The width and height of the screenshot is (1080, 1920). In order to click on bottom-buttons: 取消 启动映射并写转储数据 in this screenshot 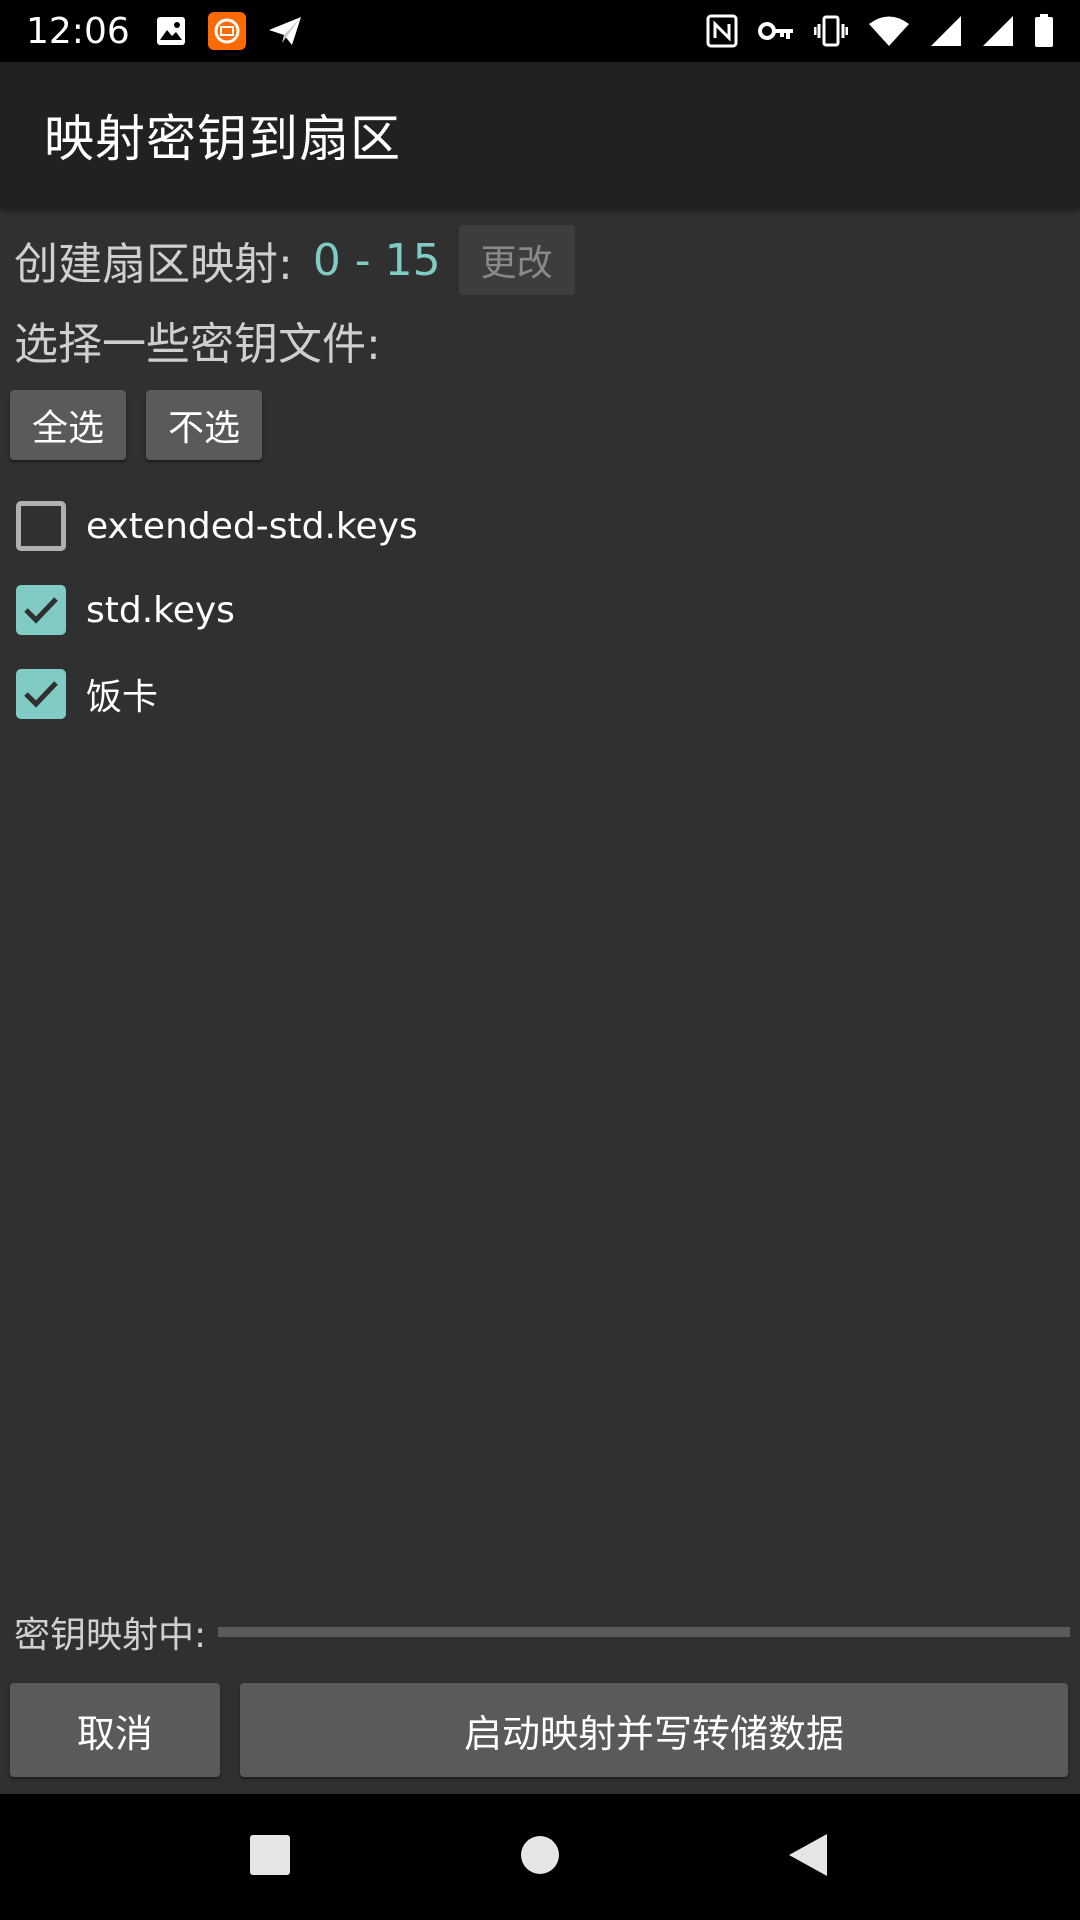, I will do `click(539, 1730)`.